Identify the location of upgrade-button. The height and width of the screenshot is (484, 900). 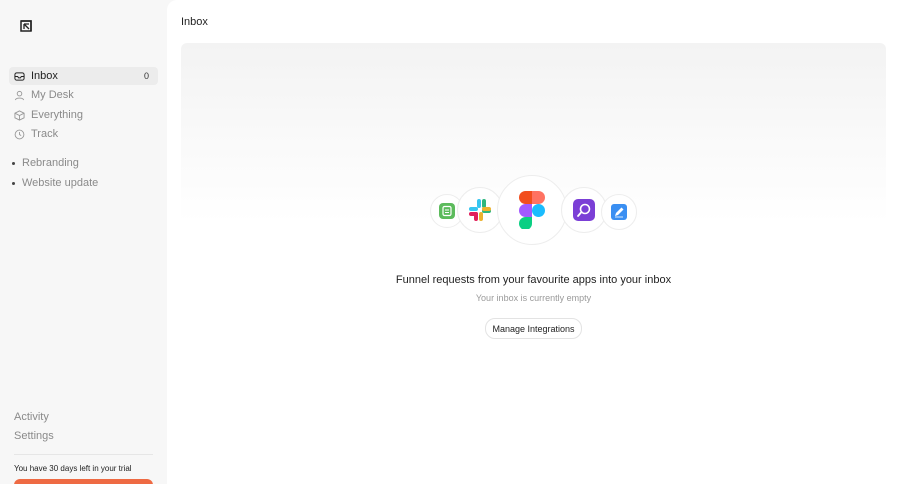
(83, 481).